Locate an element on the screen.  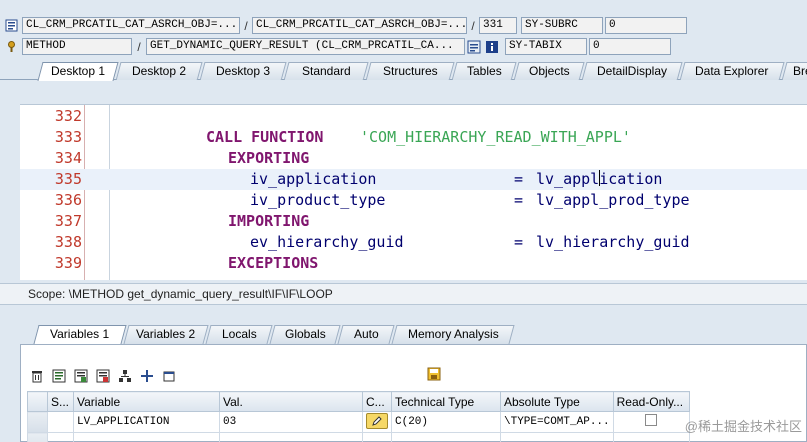
table-view-icon is located at coordinates (103, 376).